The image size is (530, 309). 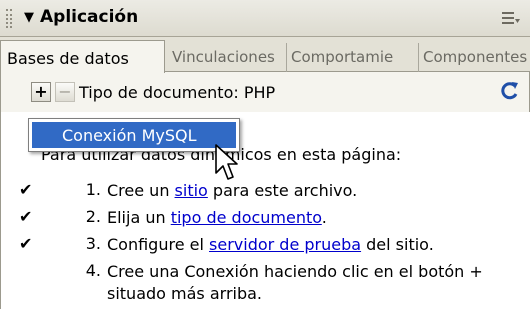 What do you see at coordinates (285, 244) in the screenshot?
I see `testing-server-link: servidor de prueba` at bounding box center [285, 244].